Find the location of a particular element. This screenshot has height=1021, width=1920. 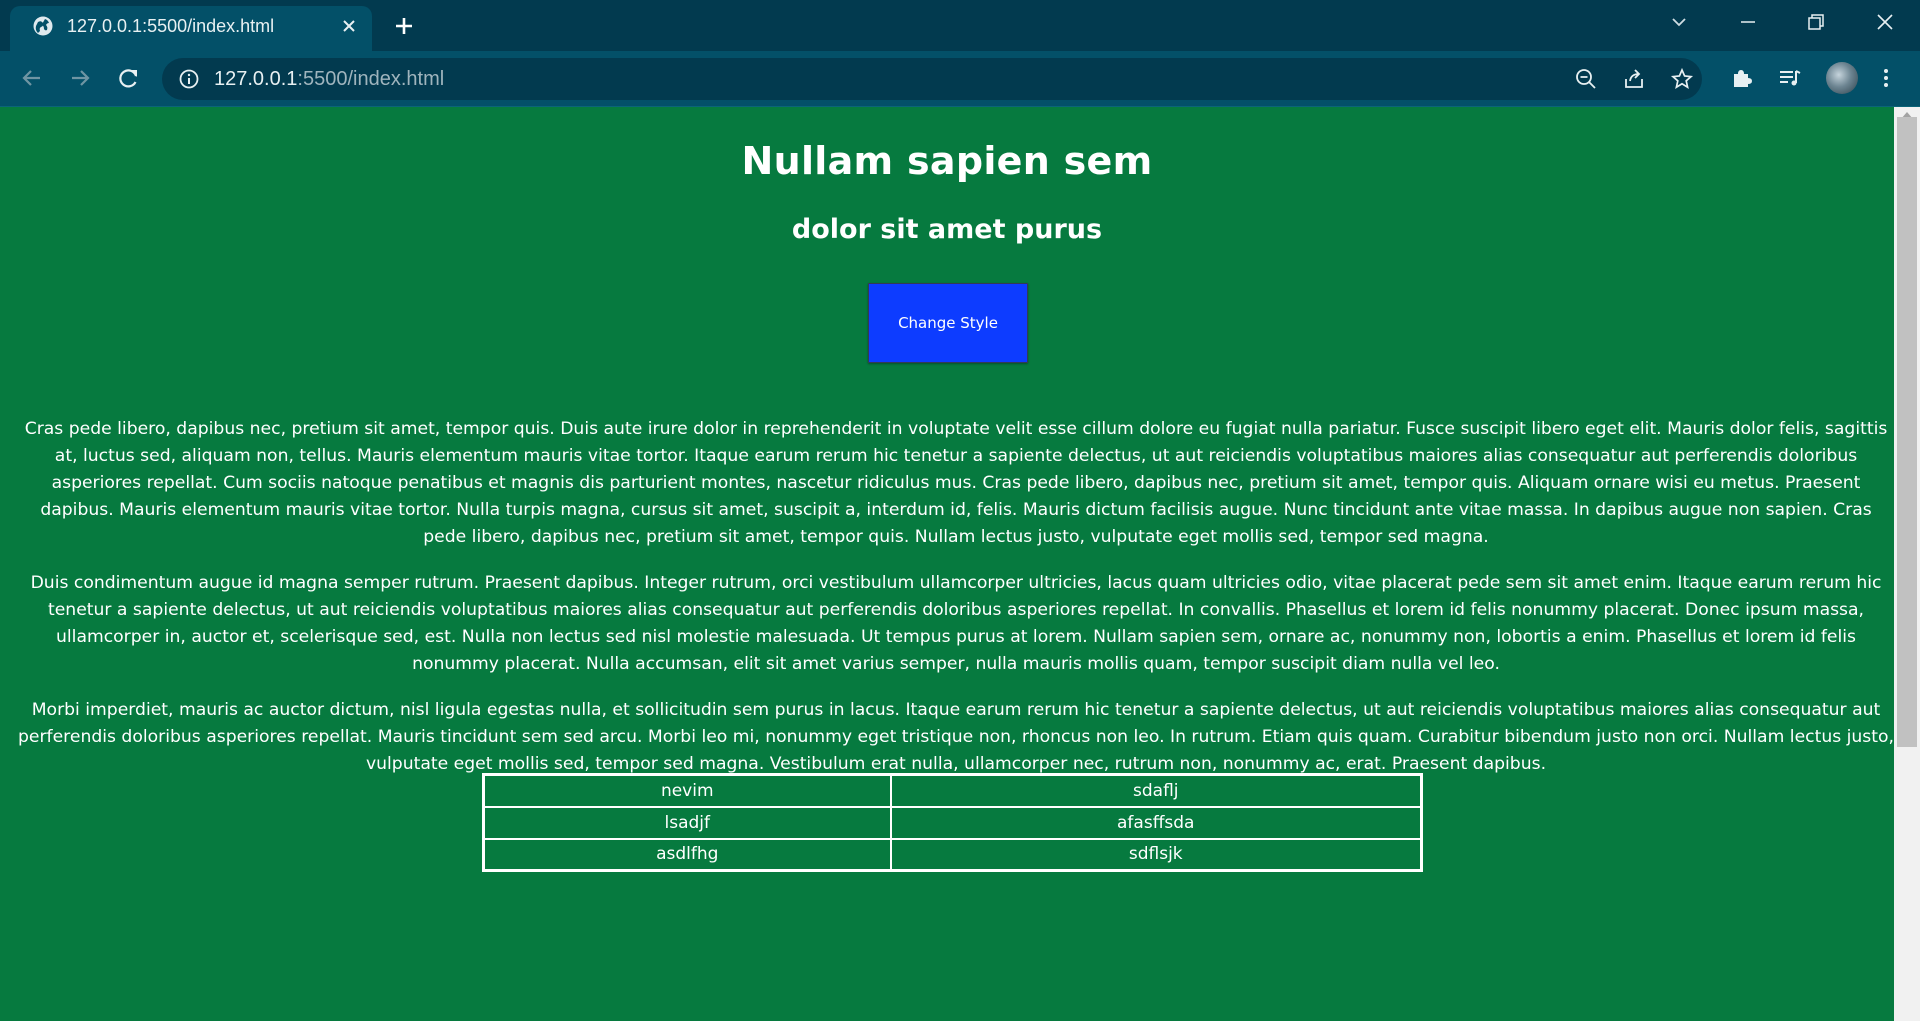

close-window-icon is located at coordinates (1885, 22).